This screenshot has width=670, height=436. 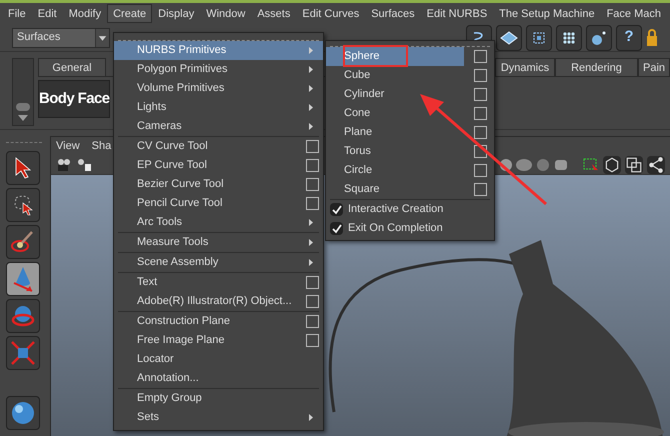 What do you see at coordinates (84, 165) in the screenshot?
I see `camera-list-icon` at bounding box center [84, 165].